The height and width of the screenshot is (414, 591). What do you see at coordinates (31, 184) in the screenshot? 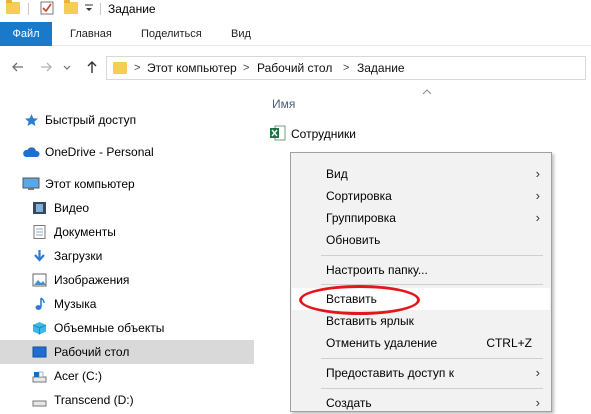
I see `computer-icon` at bounding box center [31, 184].